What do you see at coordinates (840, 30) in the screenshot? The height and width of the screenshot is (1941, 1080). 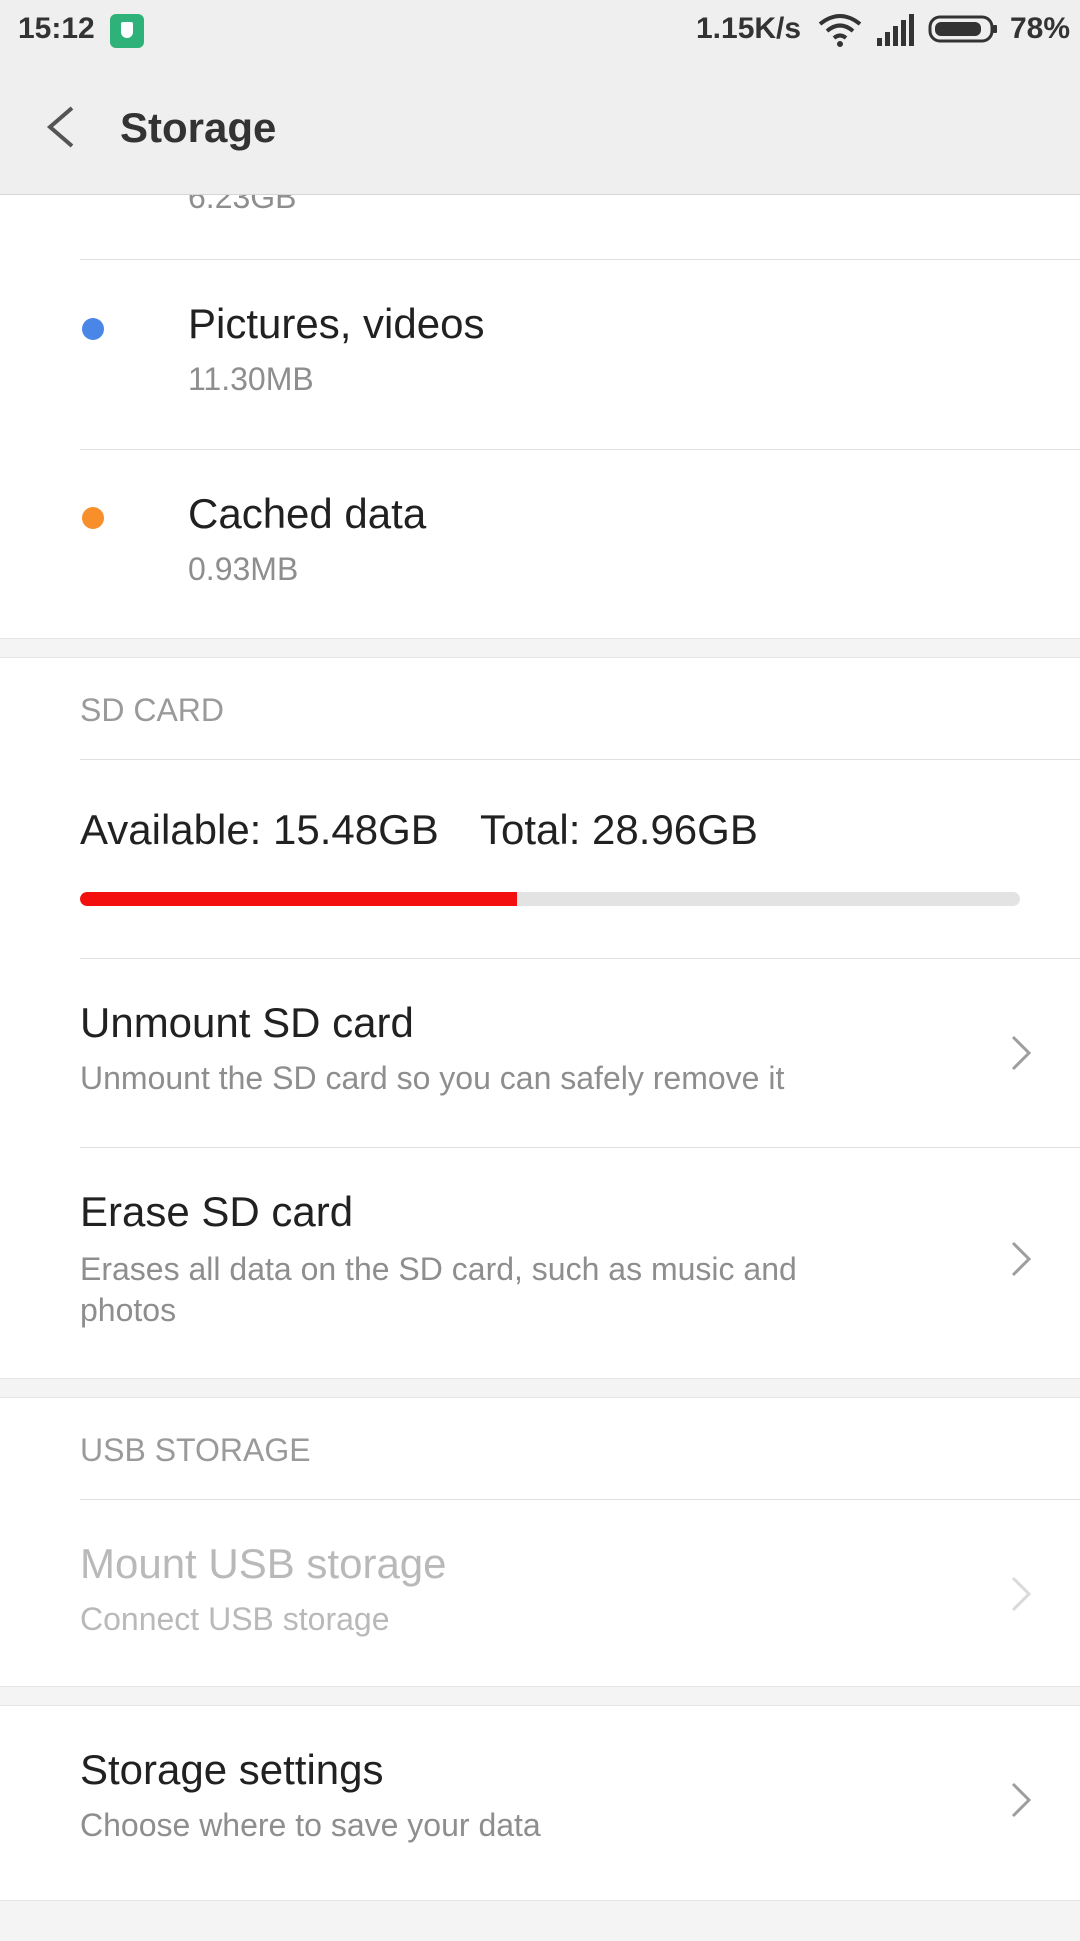 I see `wifi-icon` at bounding box center [840, 30].